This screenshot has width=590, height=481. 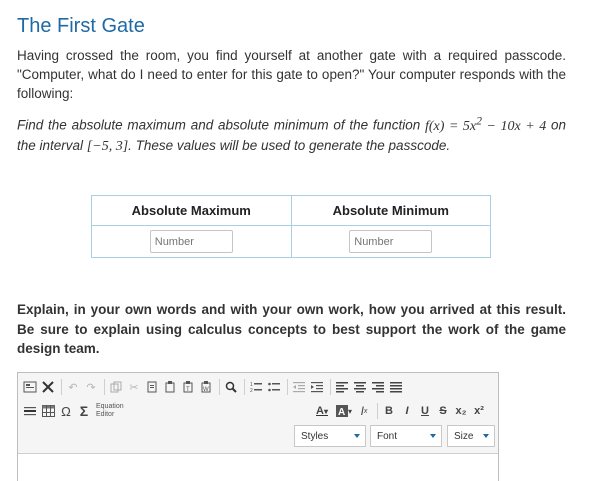 What do you see at coordinates (330, 436) in the screenshot?
I see `styles-dropdown: Styles` at bounding box center [330, 436].